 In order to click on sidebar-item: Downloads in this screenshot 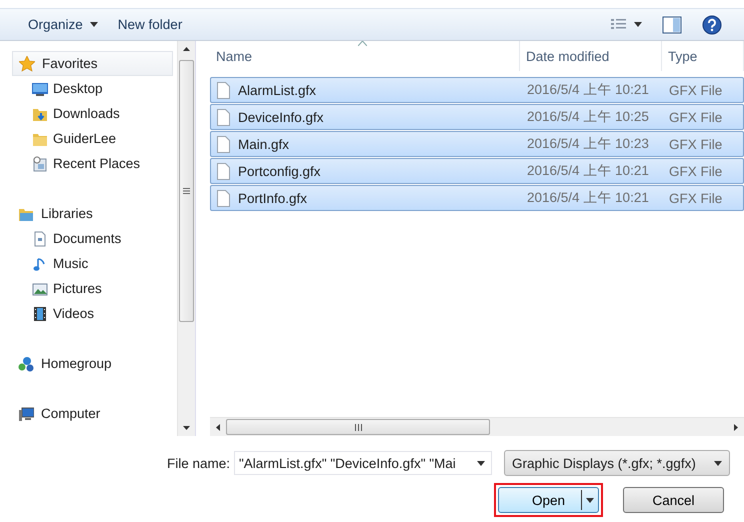, I will do `click(92, 113)`.